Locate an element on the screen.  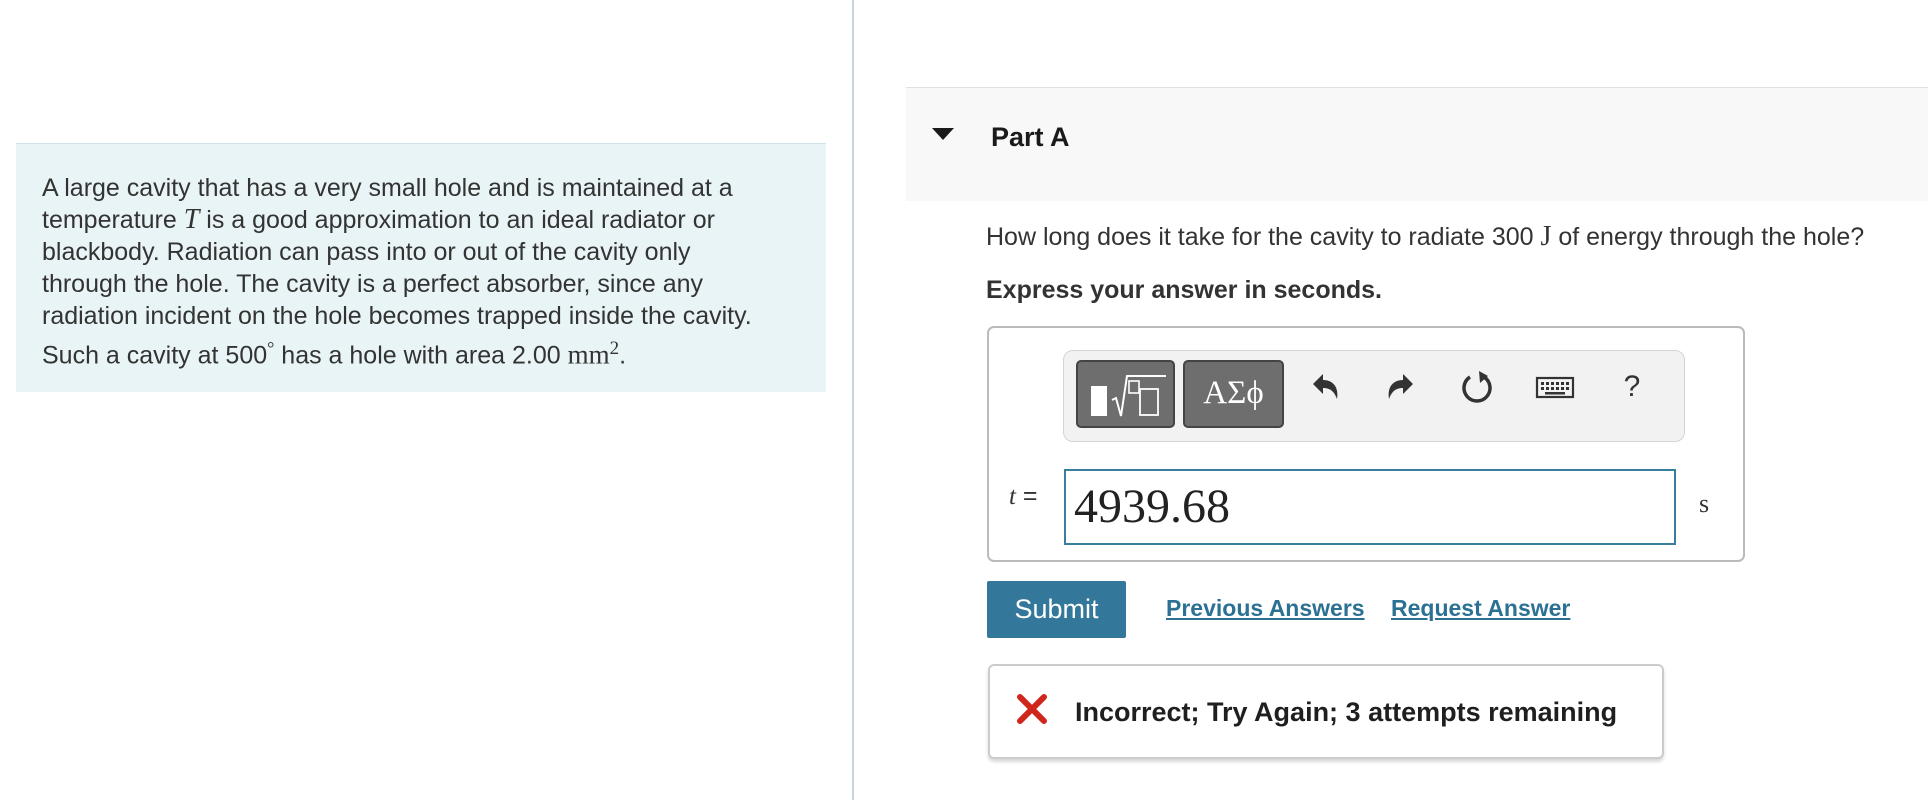
answer-row: t = 4939.68 s is located at coordinates (1366, 503).